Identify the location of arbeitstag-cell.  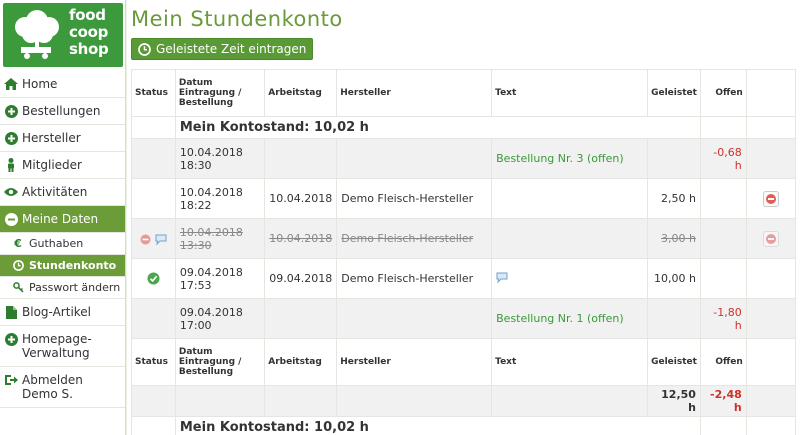
(301, 318).